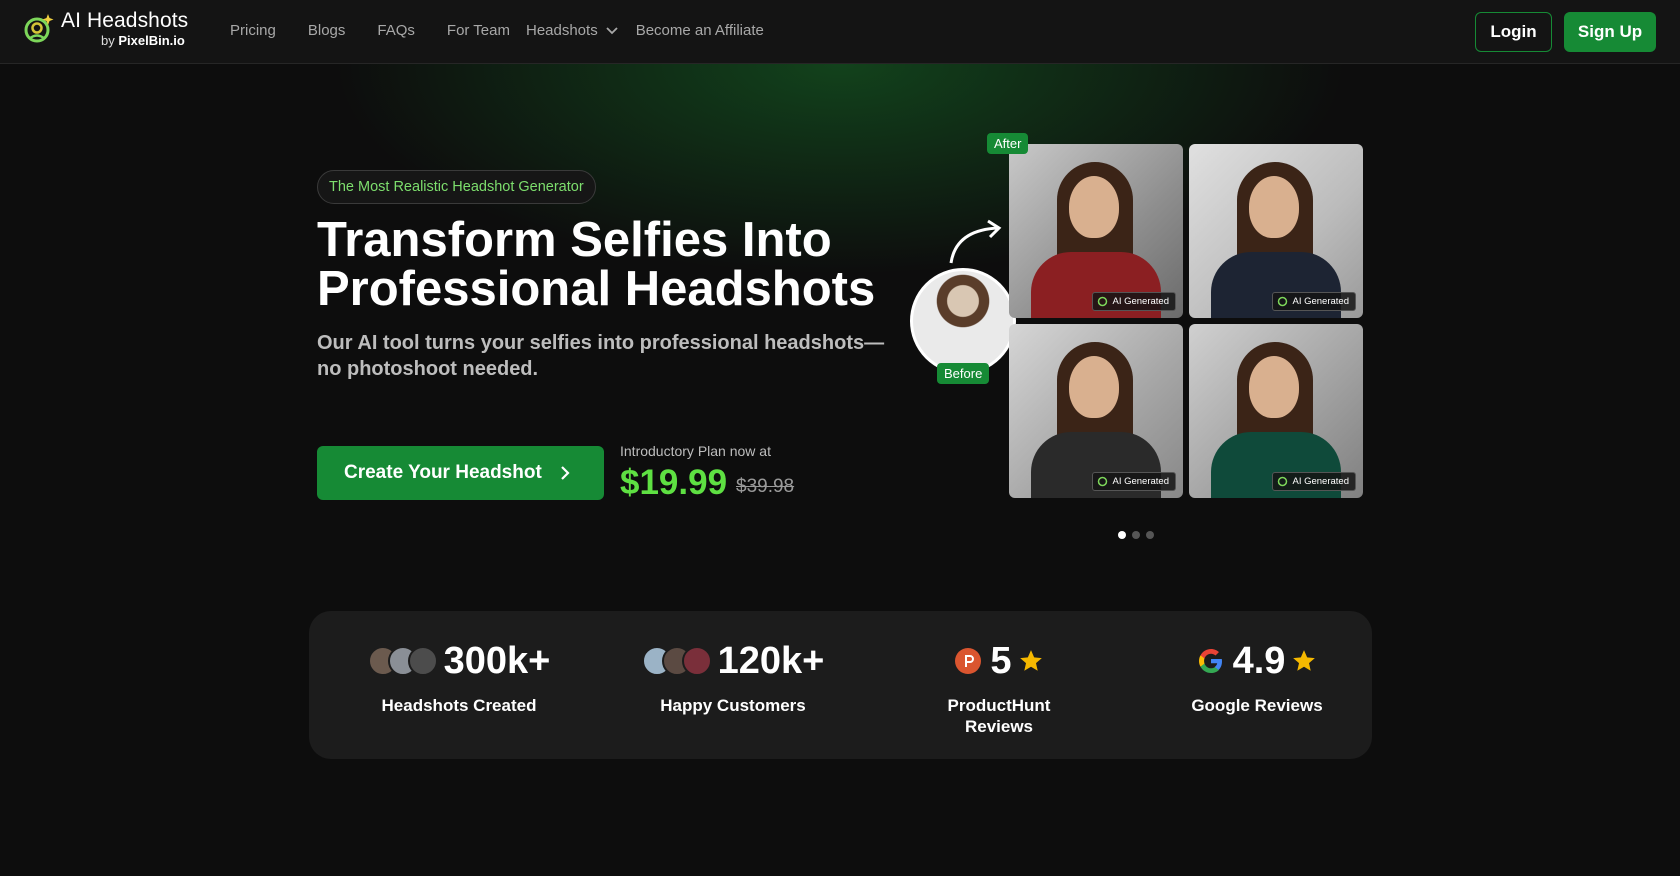 The height and width of the screenshot is (876, 1680). What do you see at coordinates (999, 705) in the screenshot?
I see `stat-label-line1: ProductHunt` at bounding box center [999, 705].